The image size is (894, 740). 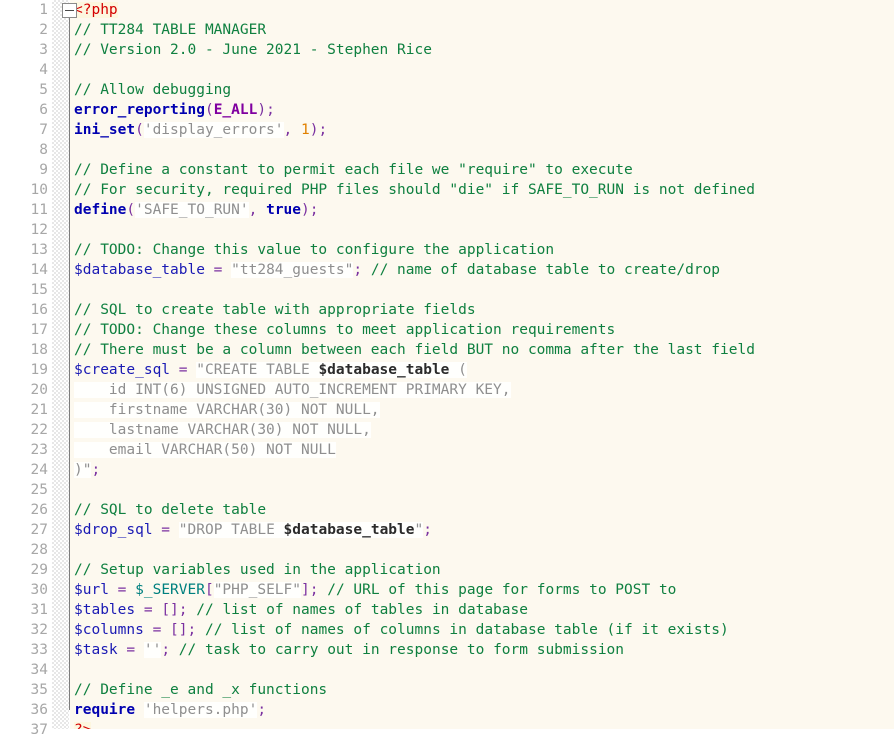 I want to click on code-token: // name of database table to create/drop, so click(x=545, y=270).